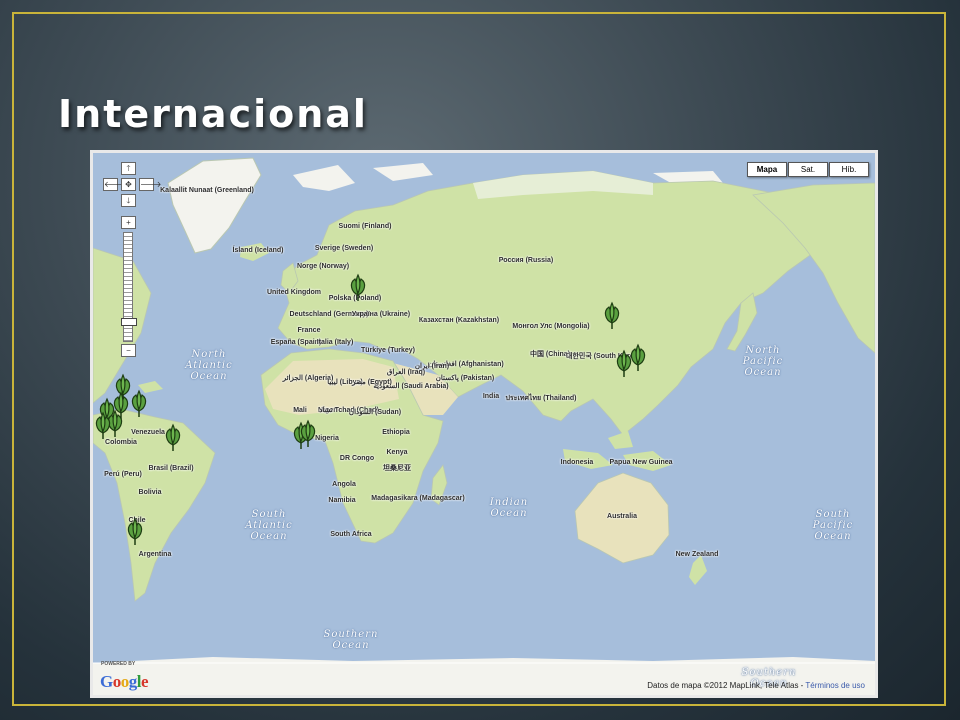 The height and width of the screenshot is (720, 960). What do you see at coordinates (128, 262) in the screenshot?
I see `map-nav-control: 🡑 🡐 ✥ 🡒 🡓 + −` at bounding box center [128, 262].